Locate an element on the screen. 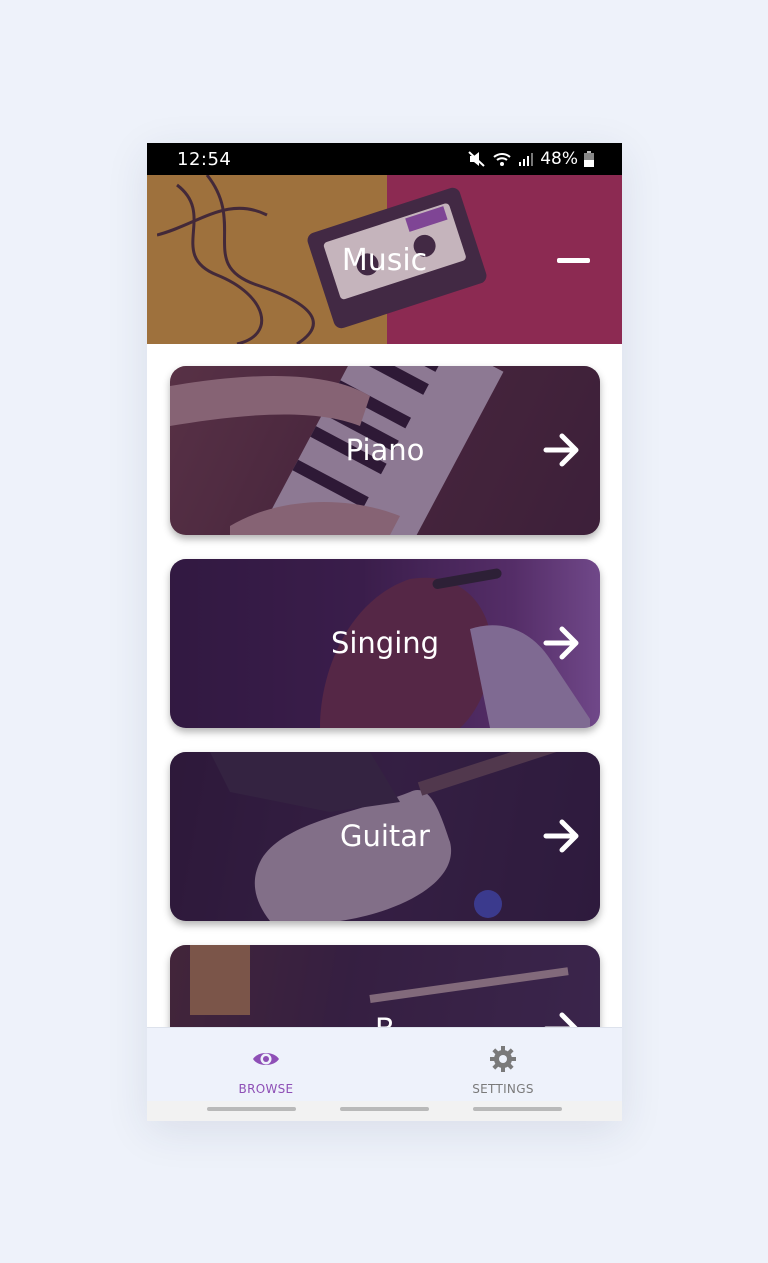 Image resolution: width=768 pixels, height=1263 pixels. status-icons: 48% is located at coordinates (531, 159).